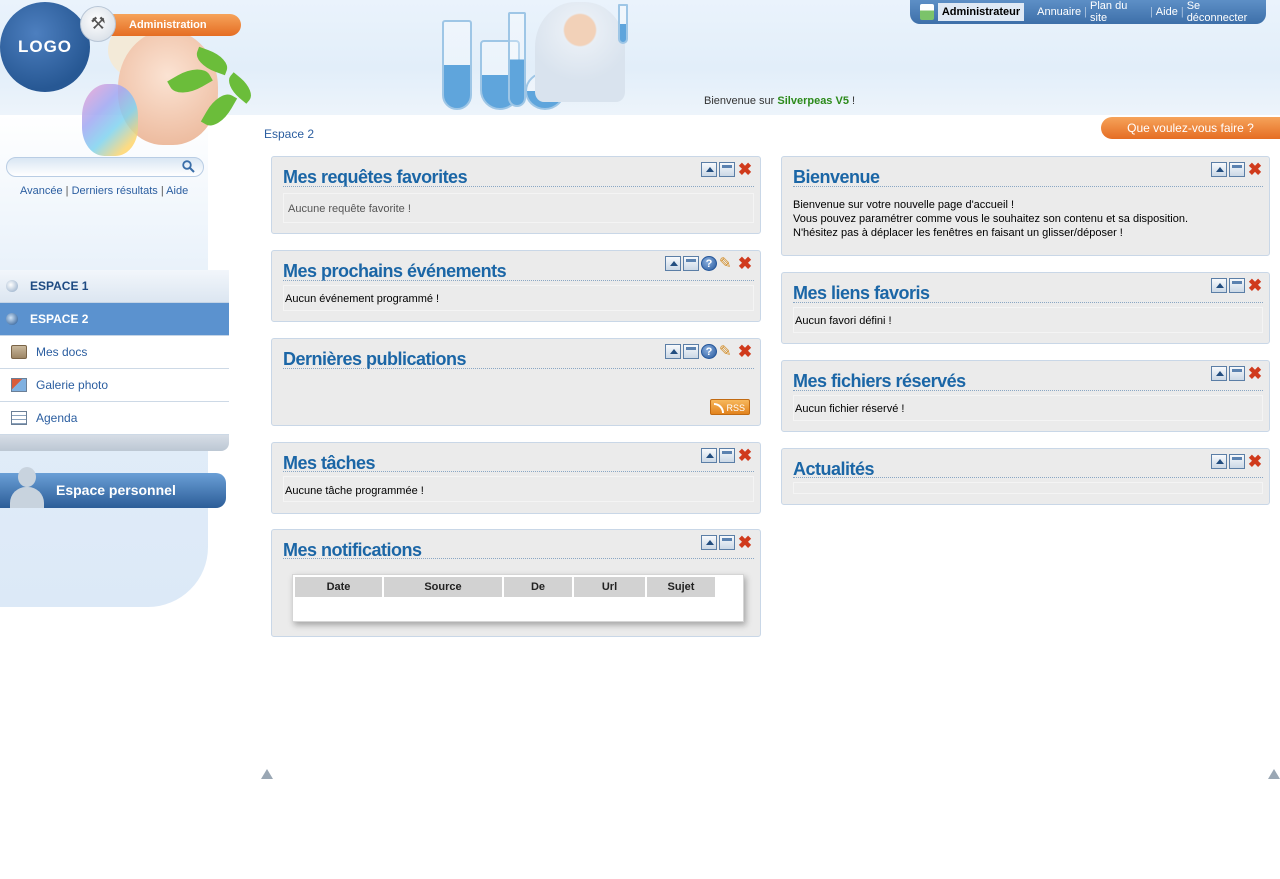 Image resolution: width=1280 pixels, height=879 pixels. What do you see at coordinates (114, 286) in the screenshot?
I see `space-item-espace-1: ESPACE 1` at bounding box center [114, 286].